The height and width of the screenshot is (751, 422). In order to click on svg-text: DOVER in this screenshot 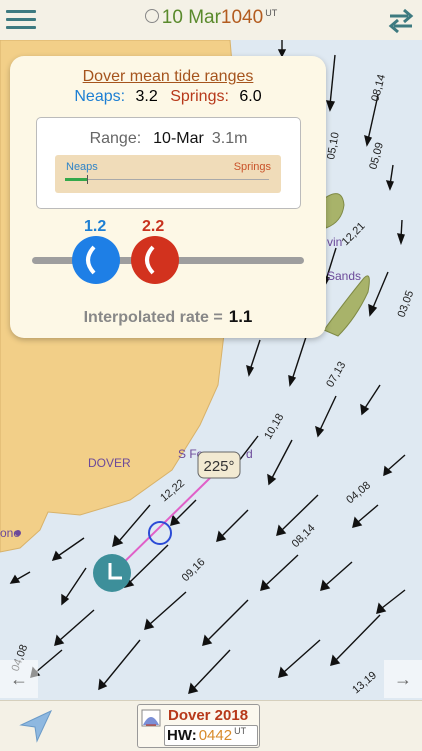, I will do `click(109, 463)`.